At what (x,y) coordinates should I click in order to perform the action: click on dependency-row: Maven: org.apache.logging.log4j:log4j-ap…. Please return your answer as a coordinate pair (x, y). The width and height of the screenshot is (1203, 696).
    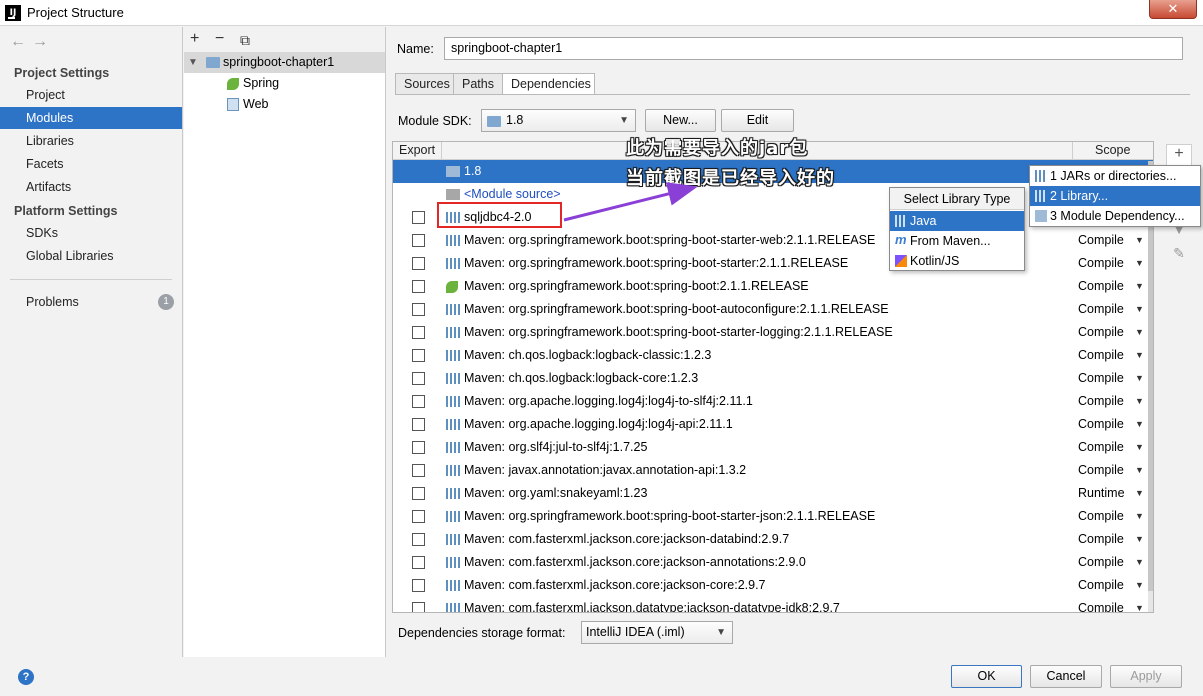
    Looking at the image, I should click on (773, 424).